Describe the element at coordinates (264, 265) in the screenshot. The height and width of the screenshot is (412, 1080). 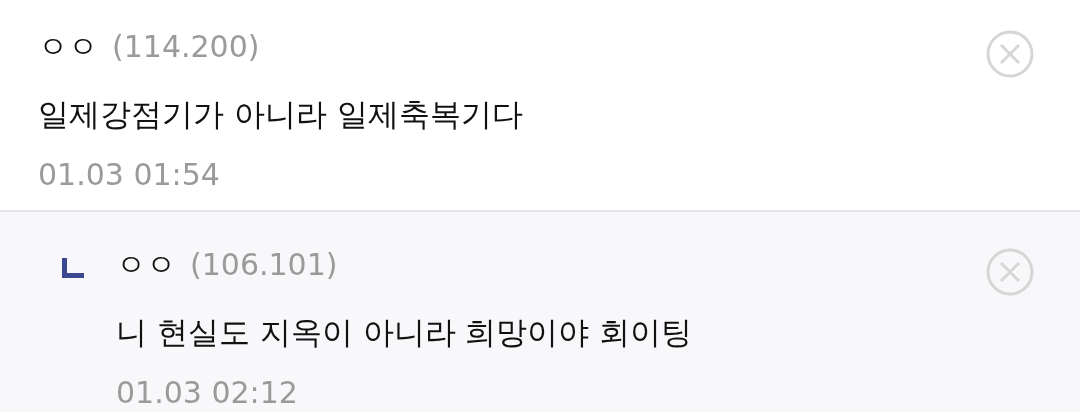
I see `ip-address: (106.101)` at that location.